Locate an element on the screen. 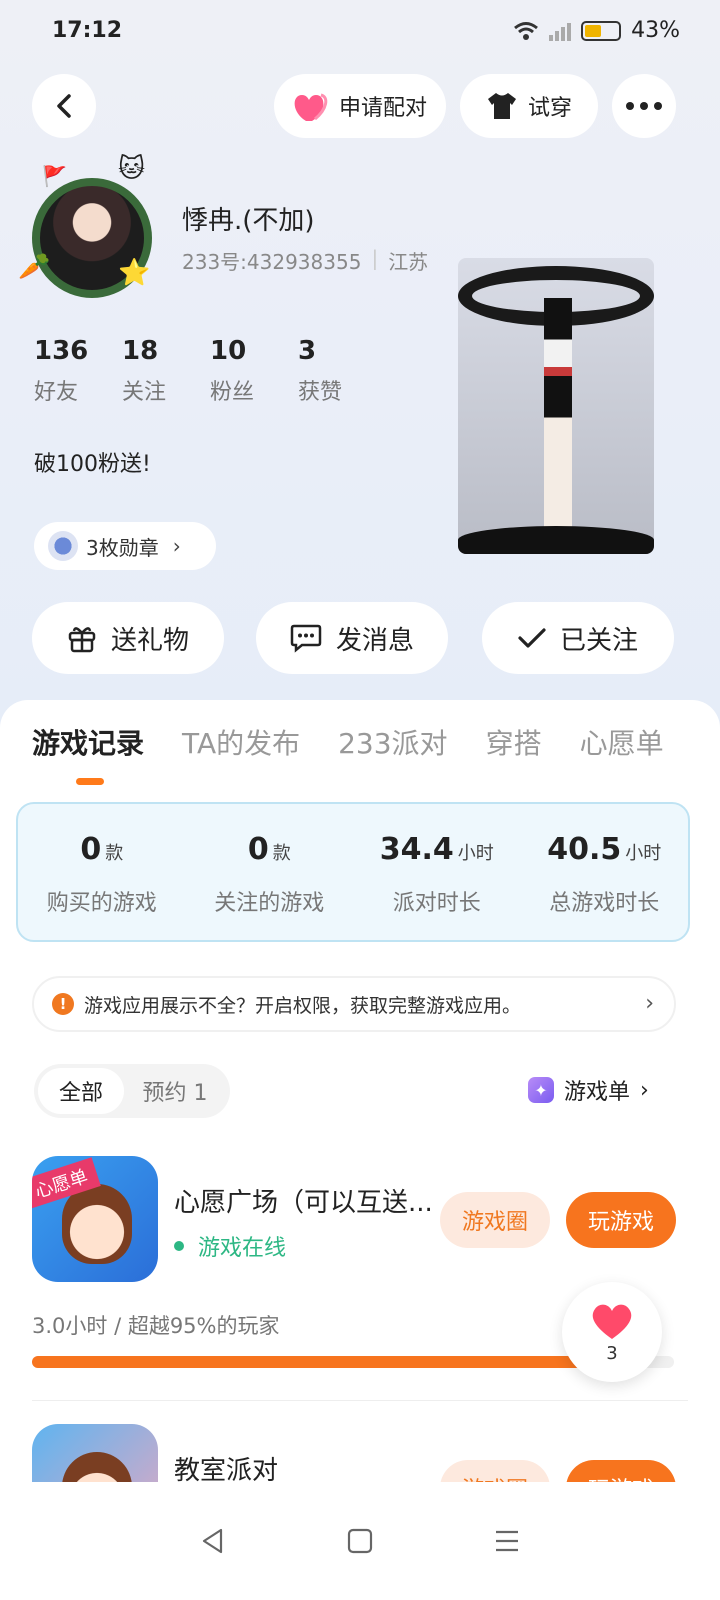  profile-location: 江苏 is located at coordinates (408, 262).